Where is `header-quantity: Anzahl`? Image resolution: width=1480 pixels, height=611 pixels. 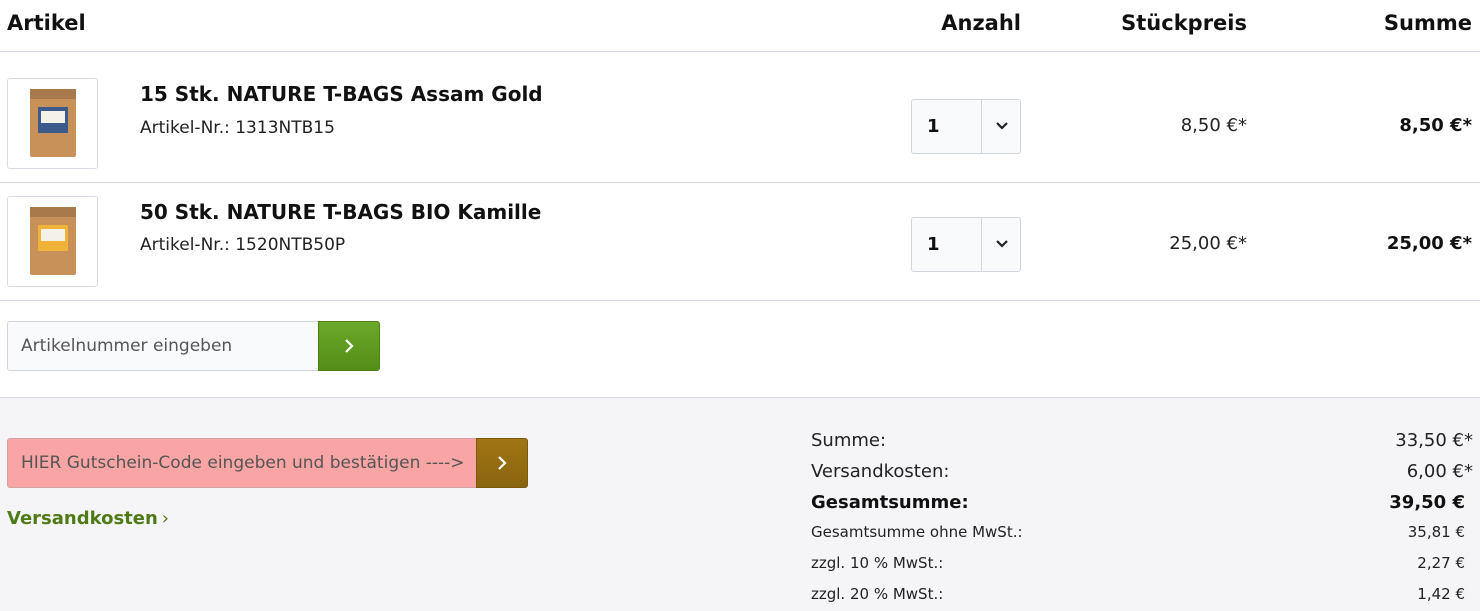 header-quantity: Anzahl is located at coordinates (981, 23).